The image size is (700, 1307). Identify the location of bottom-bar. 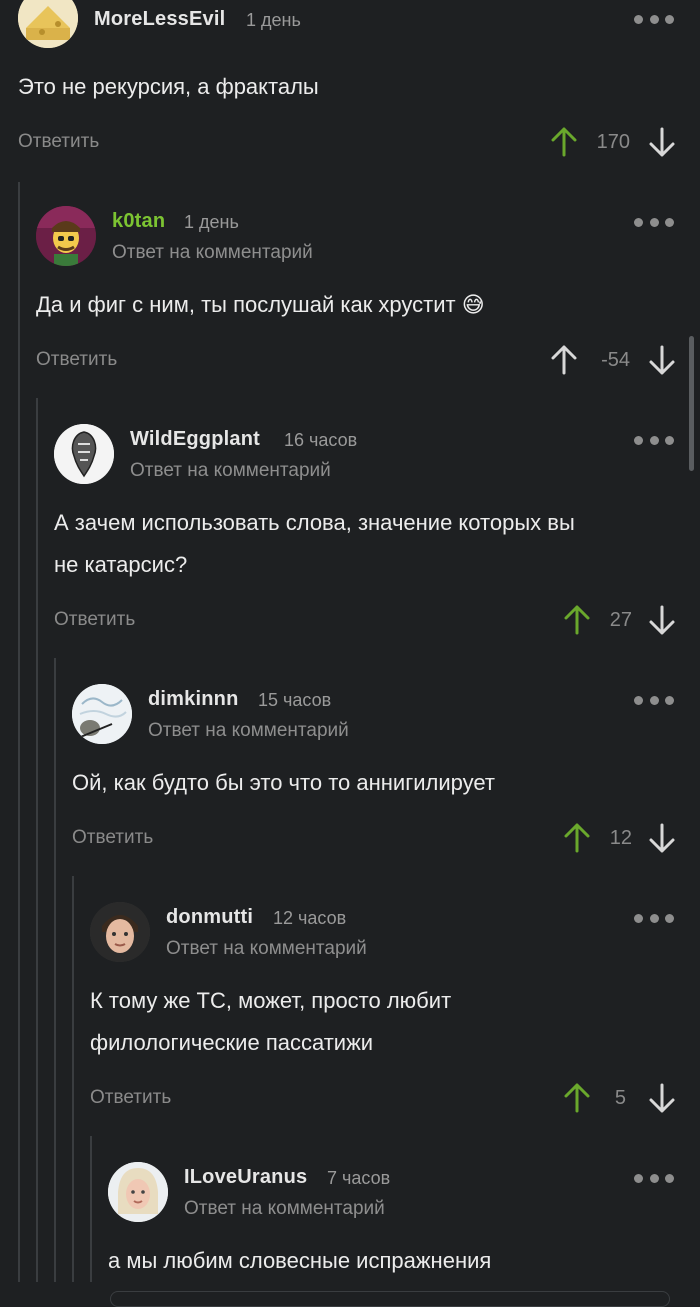
(350, 1296).